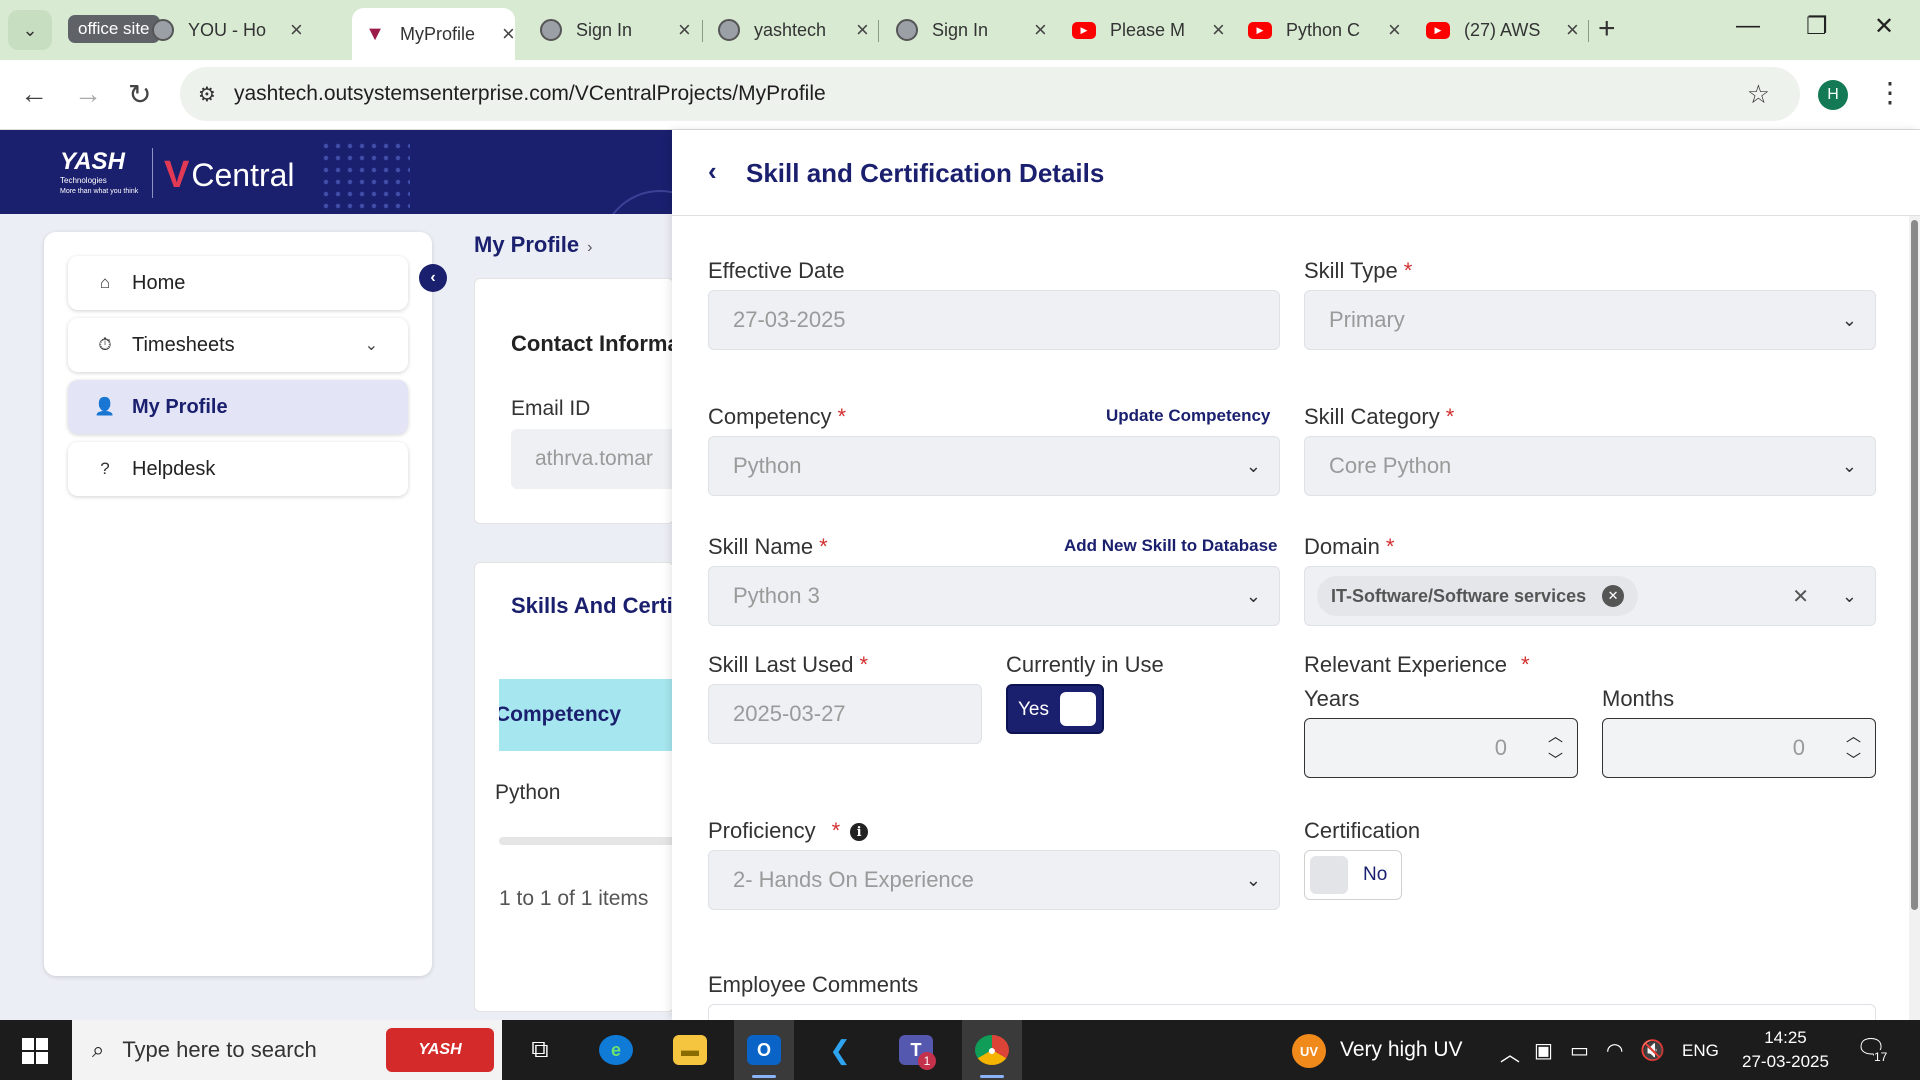 Image resolution: width=1920 pixels, height=1080 pixels. What do you see at coordinates (1872, 1049) in the screenshot?
I see `notification-center-icon: 🗨 17` at bounding box center [1872, 1049].